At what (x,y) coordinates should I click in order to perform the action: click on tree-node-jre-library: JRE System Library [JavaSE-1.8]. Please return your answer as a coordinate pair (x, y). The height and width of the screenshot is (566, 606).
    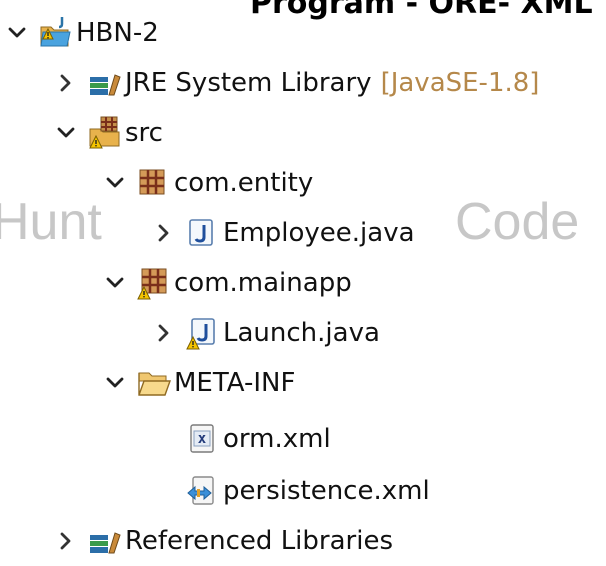
    Looking at the image, I should click on (297, 83).